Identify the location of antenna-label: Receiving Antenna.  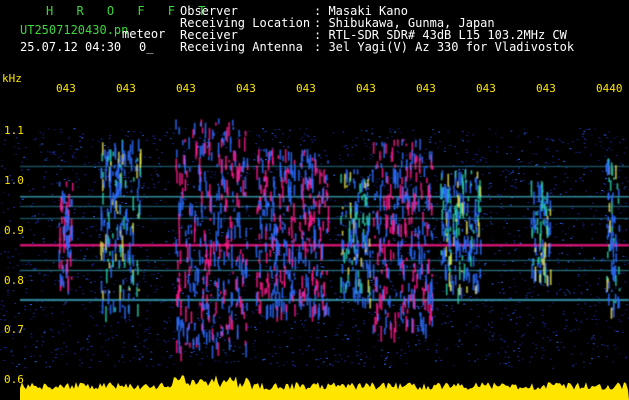
(241, 47).